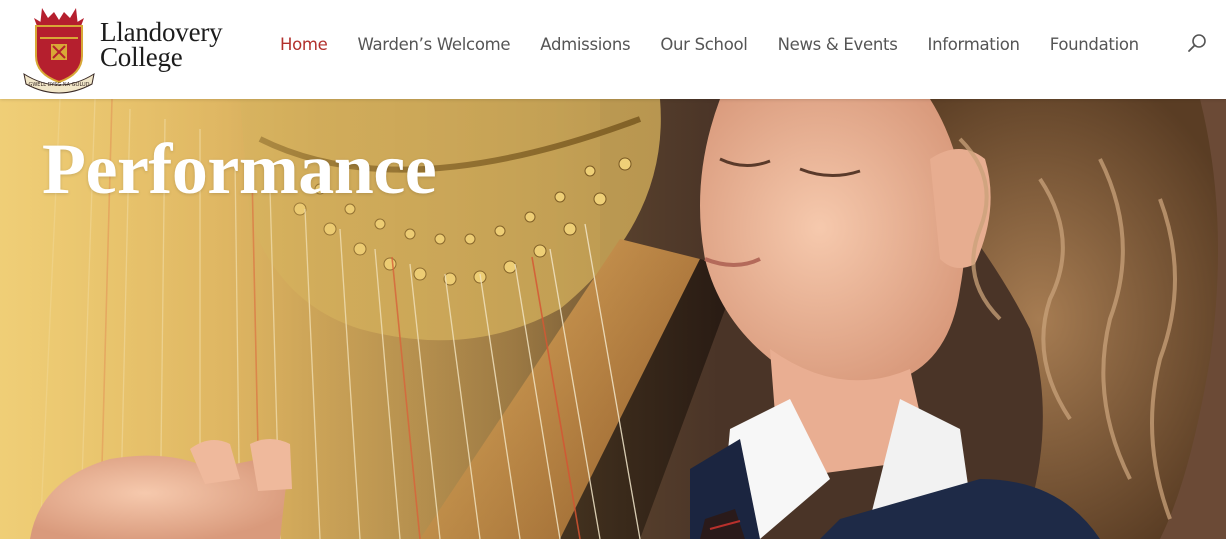 This screenshot has height=539, width=1226. What do you see at coordinates (703, 45) in the screenshot?
I see `nav-item-our-school: Our School` at bounding box center [703, 45].